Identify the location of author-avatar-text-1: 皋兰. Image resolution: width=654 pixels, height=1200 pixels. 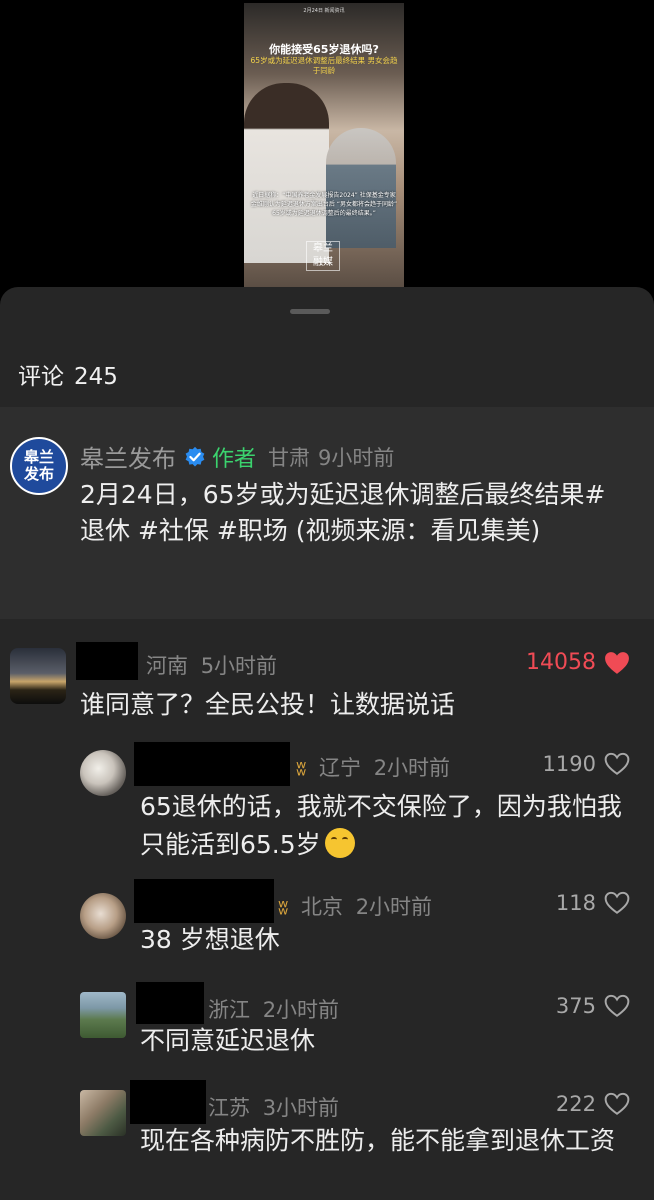
(38, 457).